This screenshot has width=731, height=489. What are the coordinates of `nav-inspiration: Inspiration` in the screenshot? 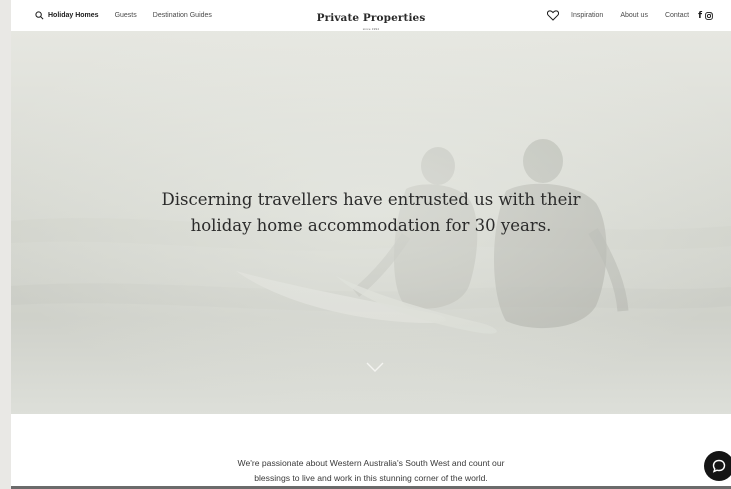 It's located at (587, 15).